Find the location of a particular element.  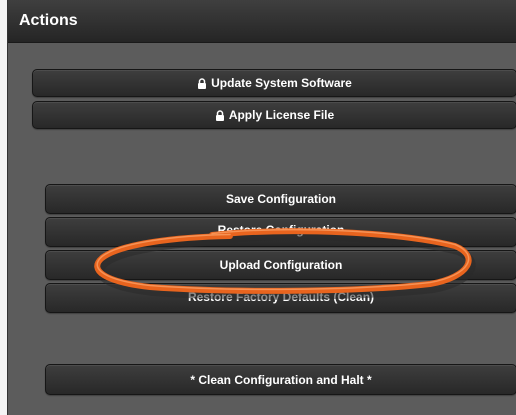

apply-license-file-label: Apply License File is located at coordinates (281, 115).